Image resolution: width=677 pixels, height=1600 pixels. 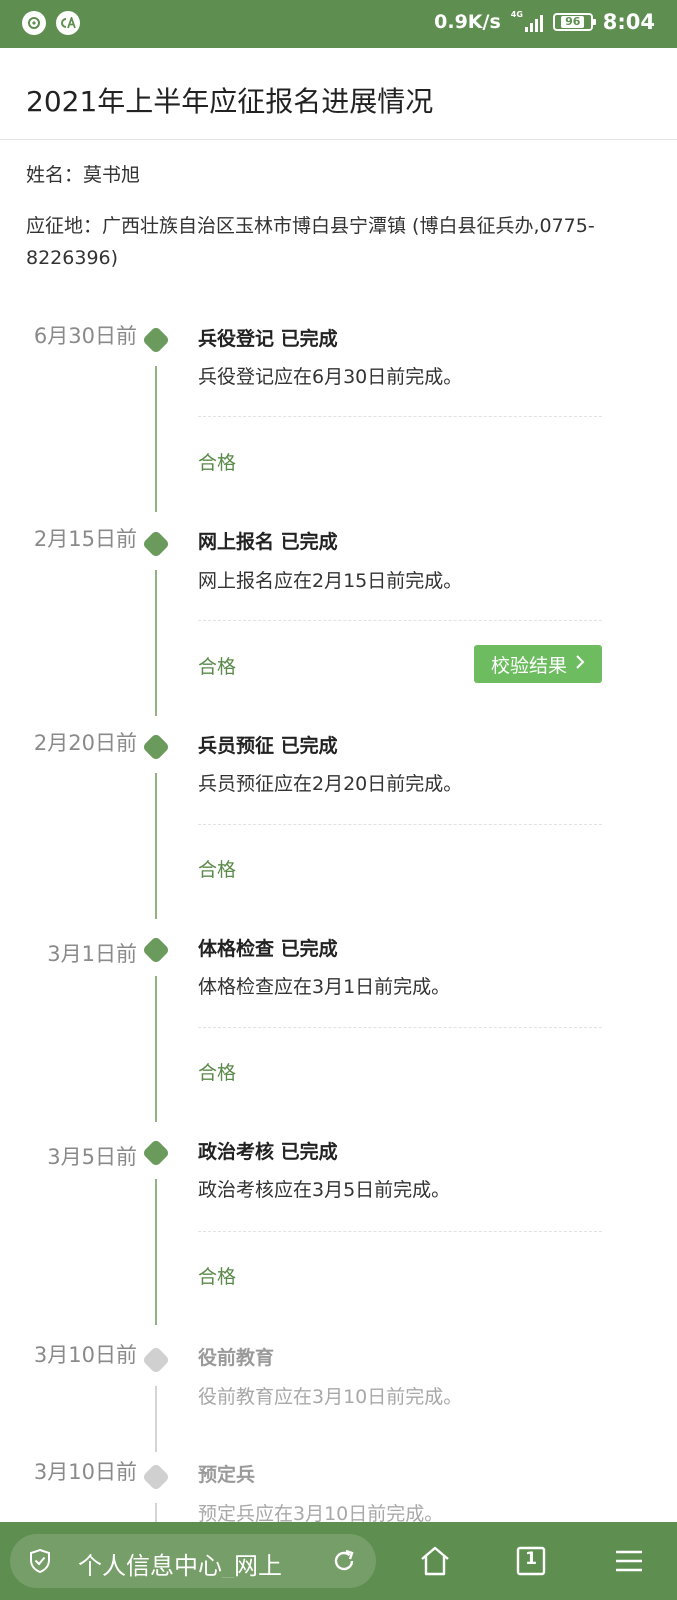 I want to click on ca-app-icon, so click(x=68, y=23).